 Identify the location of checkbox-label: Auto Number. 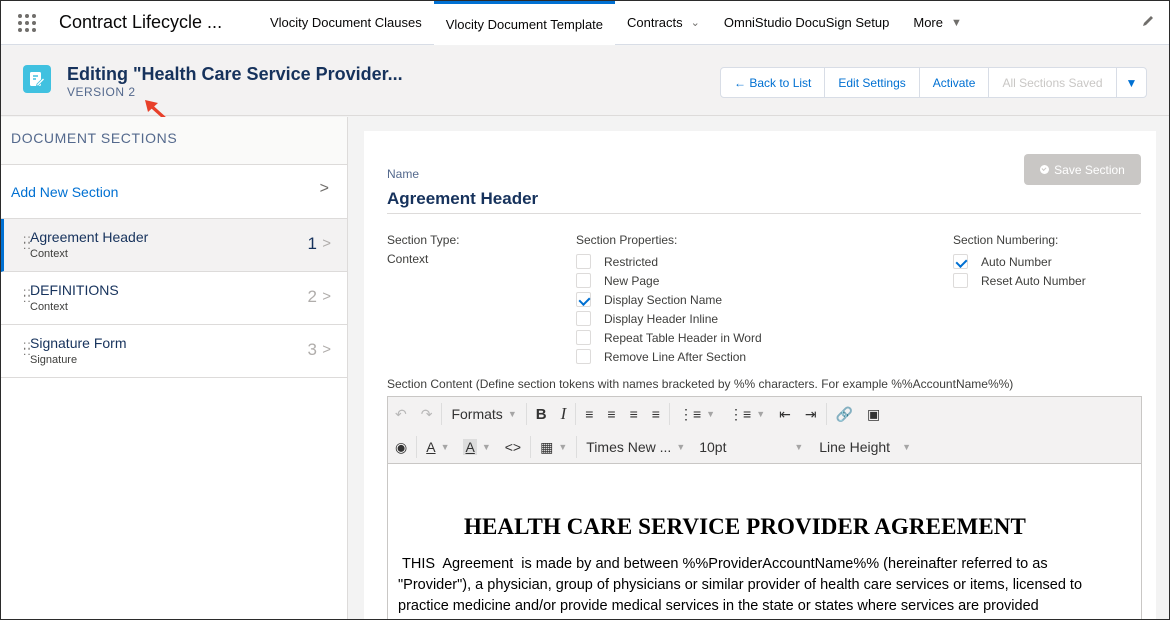
(1016, 261).